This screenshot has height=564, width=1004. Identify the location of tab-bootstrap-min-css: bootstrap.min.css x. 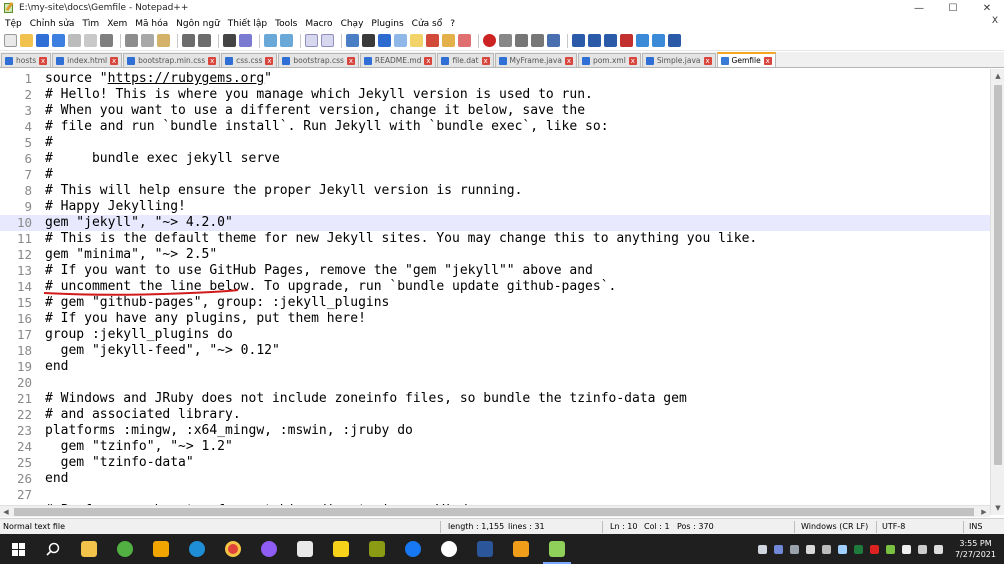
(172, 60).